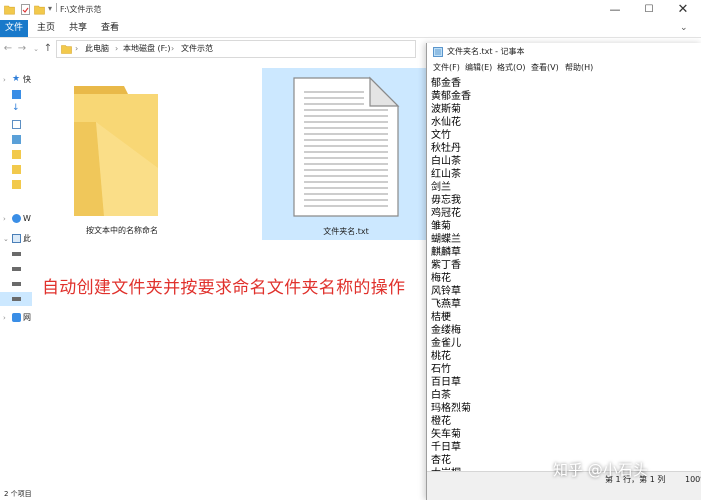  Describe the element at coordinates (441, 395) in the screenshot. I see `text-line: 白茶` at that location.